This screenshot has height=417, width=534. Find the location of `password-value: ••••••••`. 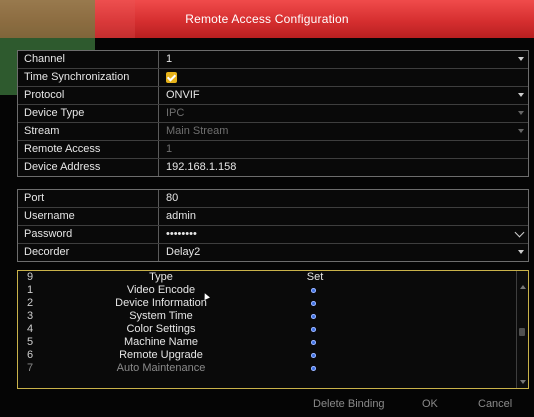

password-value: •••••••• is located at coordinates (181, 234).